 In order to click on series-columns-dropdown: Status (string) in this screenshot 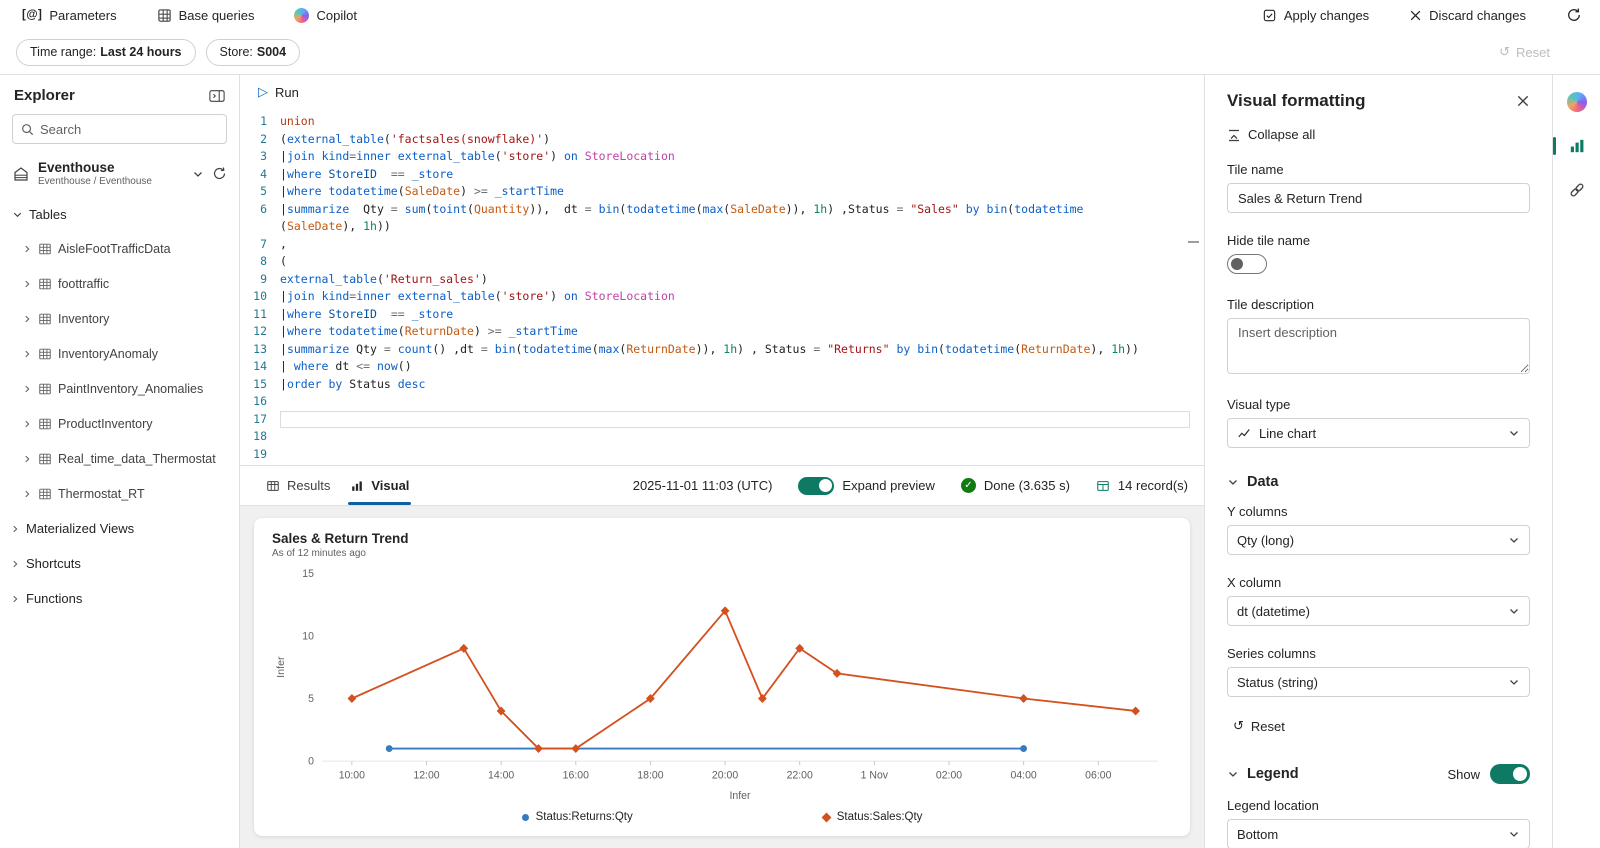, I will do `click(1378, 682)`.